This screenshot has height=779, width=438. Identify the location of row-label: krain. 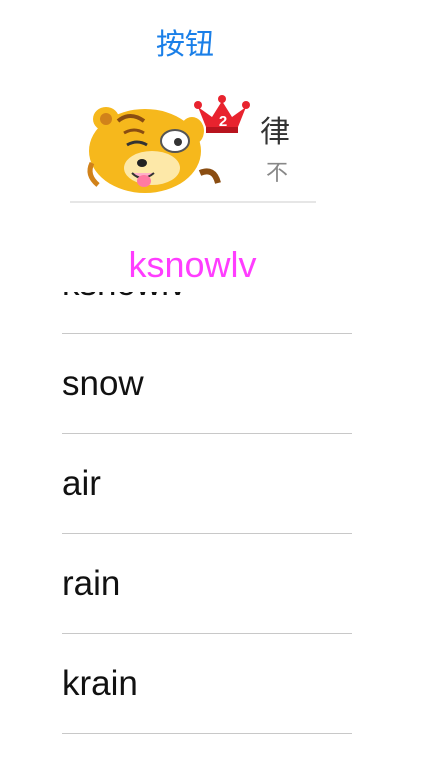
(100, 683).